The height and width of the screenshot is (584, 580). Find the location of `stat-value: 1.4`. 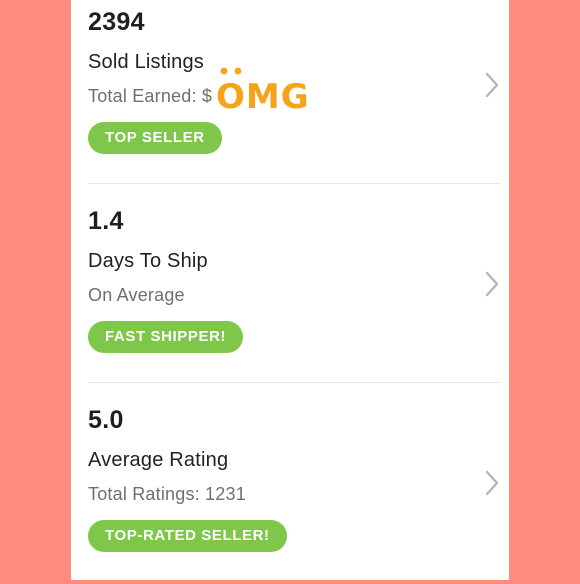

stat-value: 1.4 is located at coordinates (106, 221).